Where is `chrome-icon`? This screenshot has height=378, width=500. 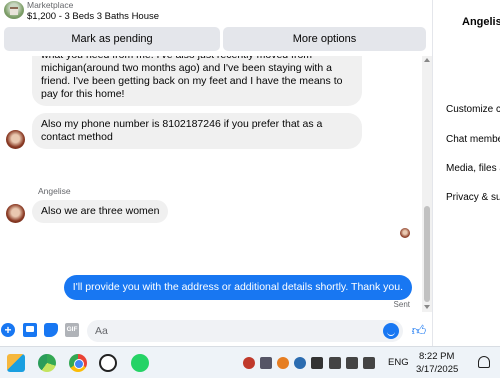 chrome-icon is located at coordinates (78, 363).